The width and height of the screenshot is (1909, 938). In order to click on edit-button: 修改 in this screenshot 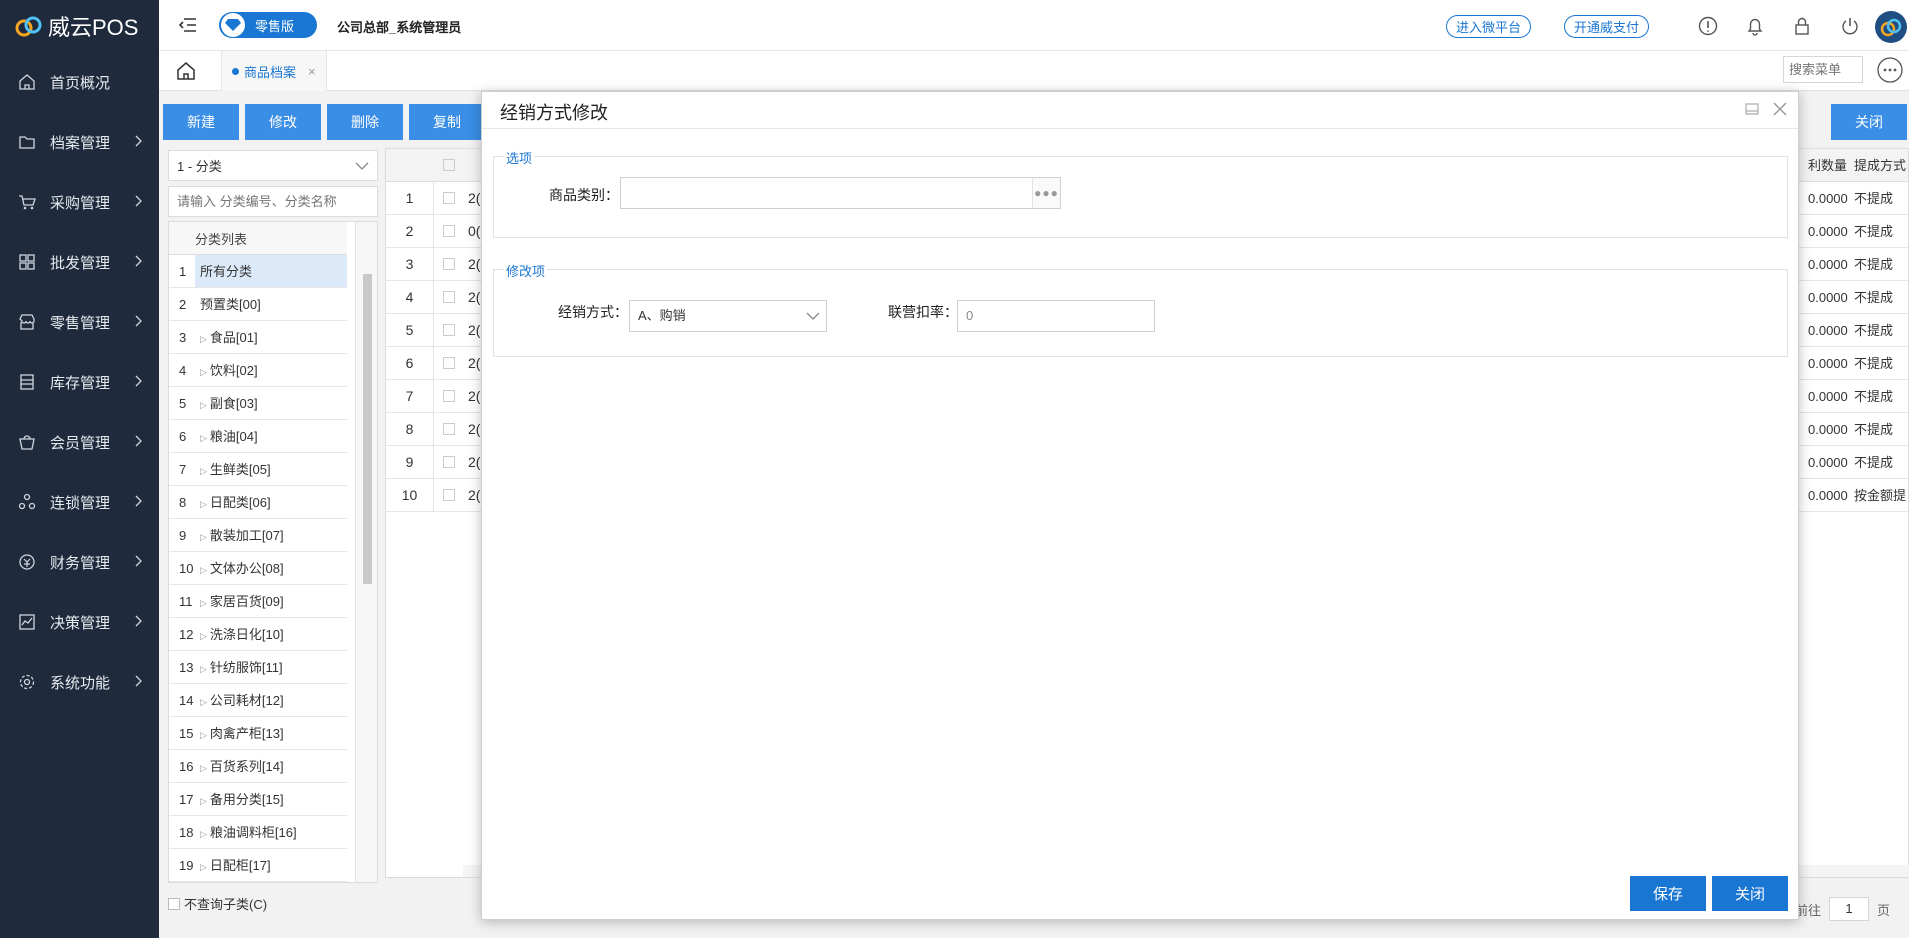, I will do `click(283, 122)`.